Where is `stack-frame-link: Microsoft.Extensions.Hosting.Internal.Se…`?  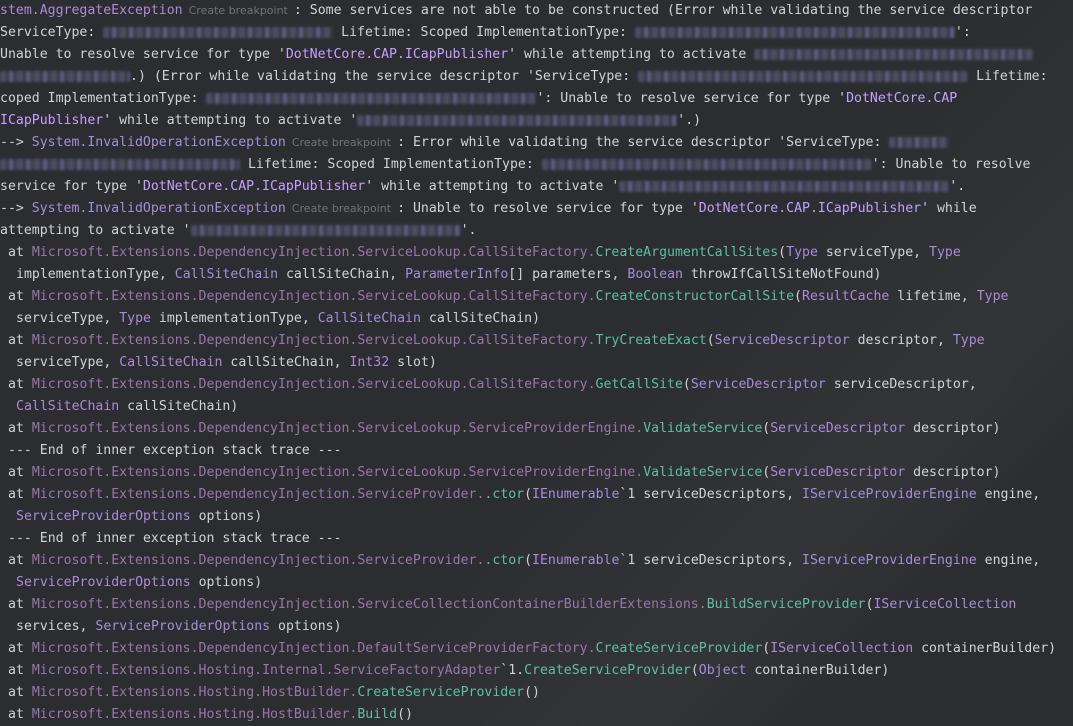
stack-frame-link: Microsoft.Extensions.Hosting.Internal.Se… is located at coordinates (266, 670).